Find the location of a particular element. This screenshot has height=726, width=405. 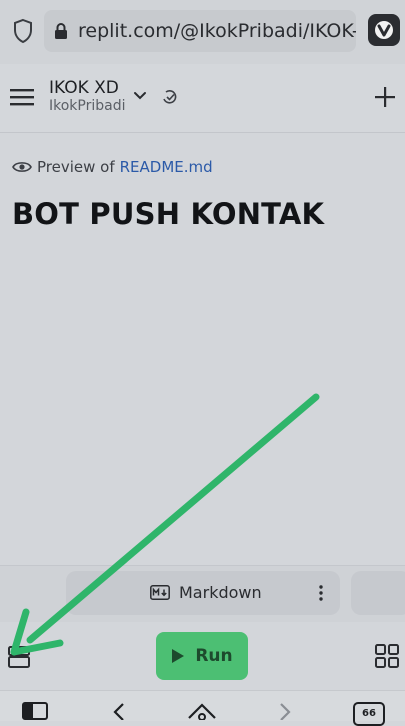

markdown-tab-label: Markdown is located at coordinates (220, 592).